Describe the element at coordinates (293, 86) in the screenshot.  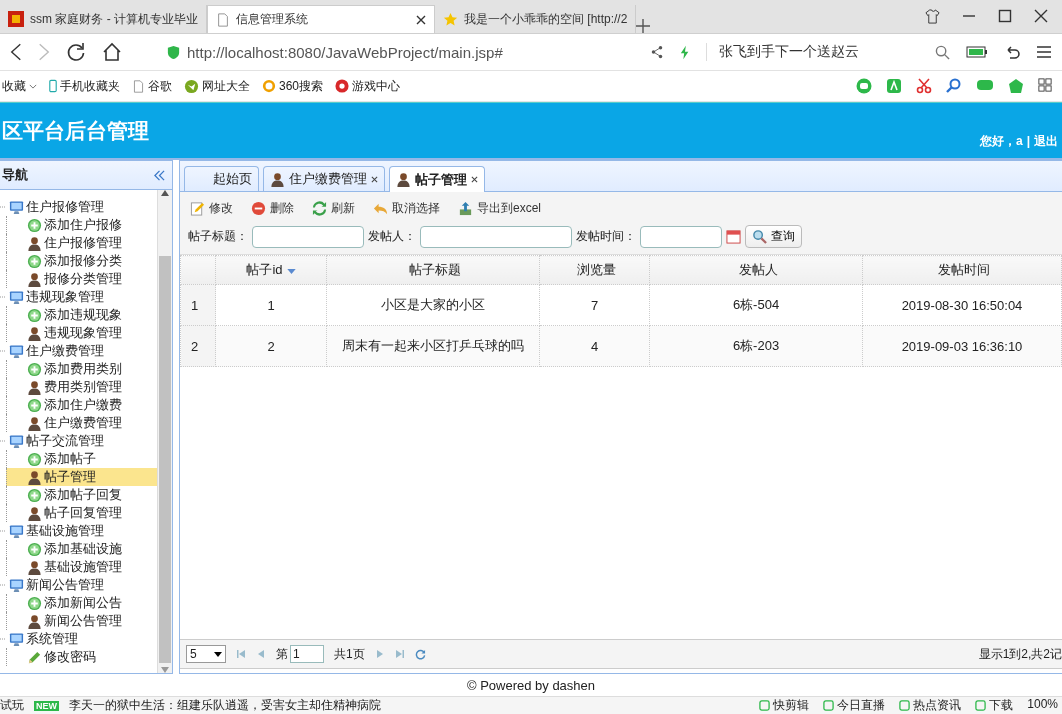
I see `bookmark-link: 360搜索` at that location.